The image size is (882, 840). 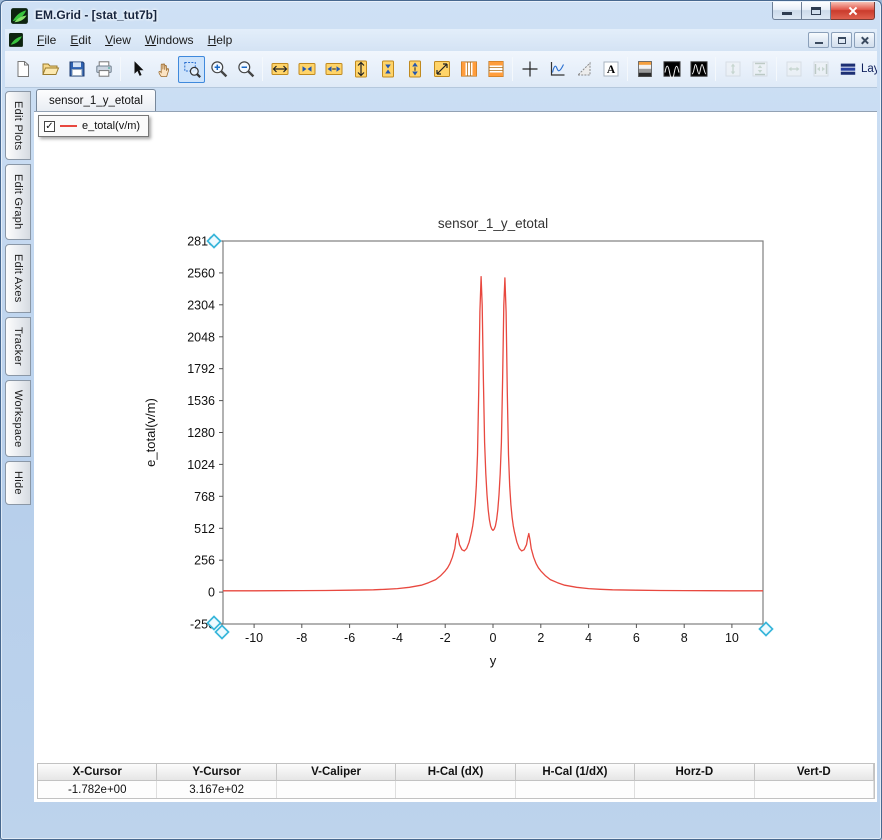 I want to click on h-cal-dx-value, so click(x=456, y=789).